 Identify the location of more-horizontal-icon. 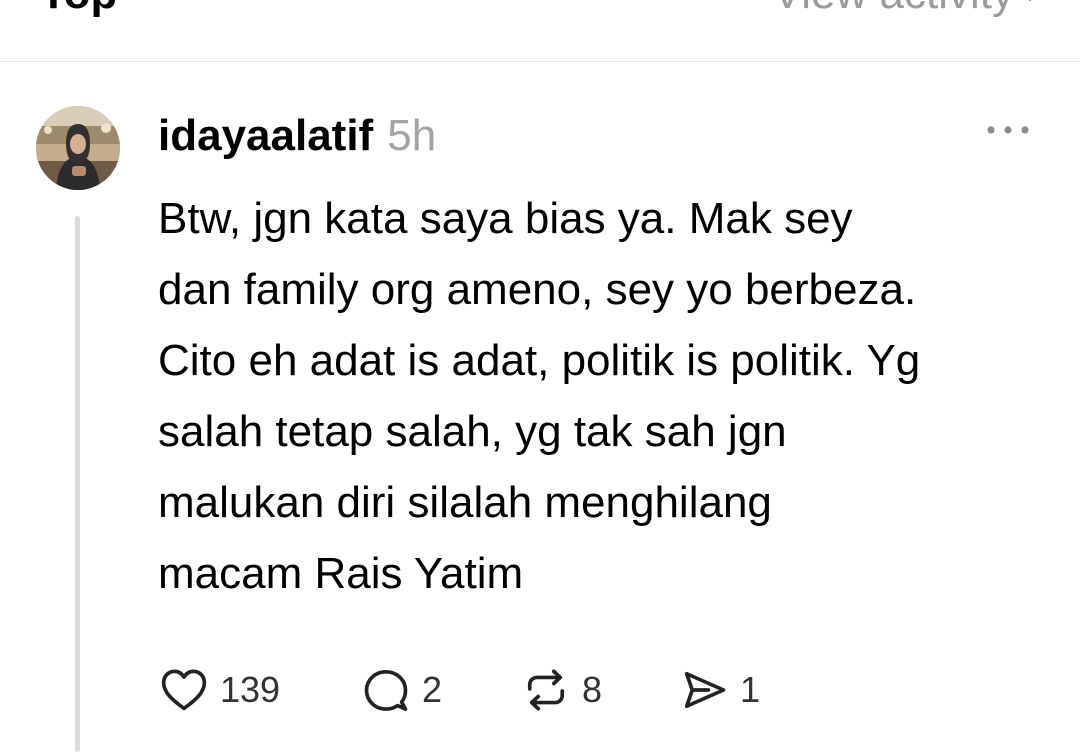
(1008, 130).